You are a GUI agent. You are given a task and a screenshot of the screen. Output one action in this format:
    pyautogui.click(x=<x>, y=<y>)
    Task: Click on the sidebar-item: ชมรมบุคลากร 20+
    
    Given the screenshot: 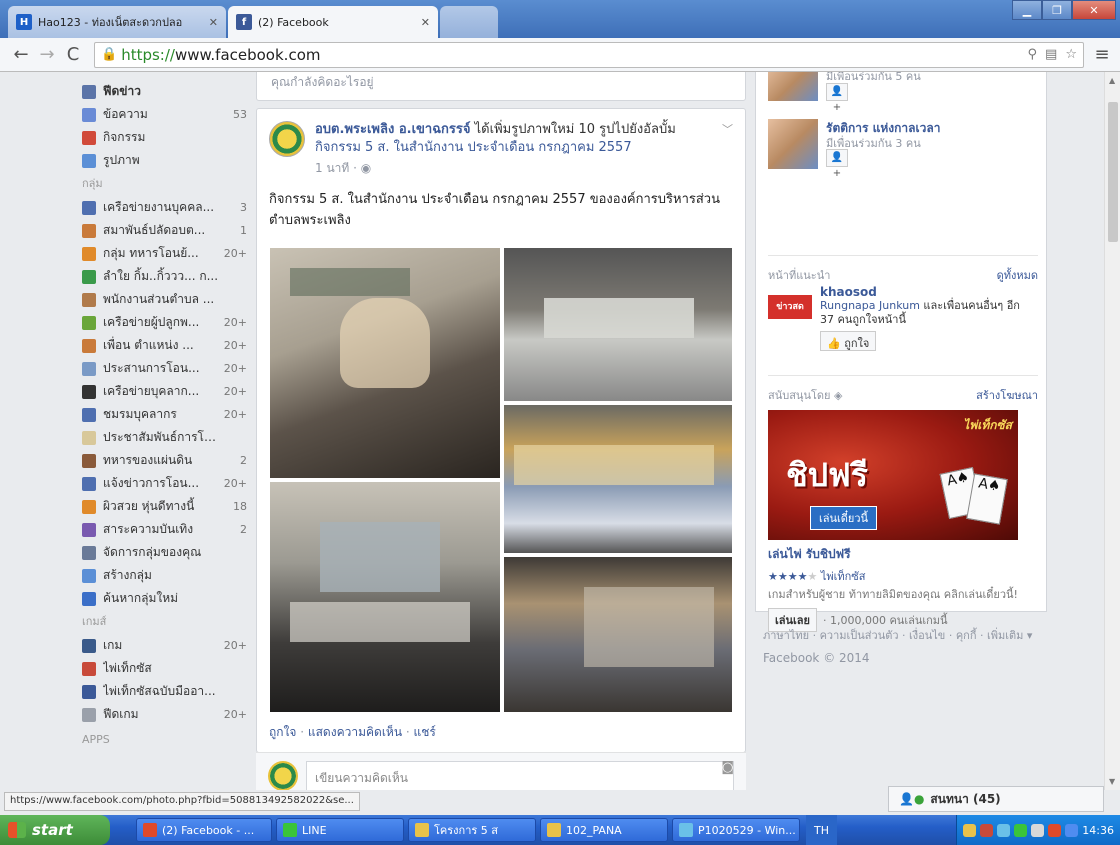 What is the action you would take?
    pyautogui.click(x=164, y=414)
    